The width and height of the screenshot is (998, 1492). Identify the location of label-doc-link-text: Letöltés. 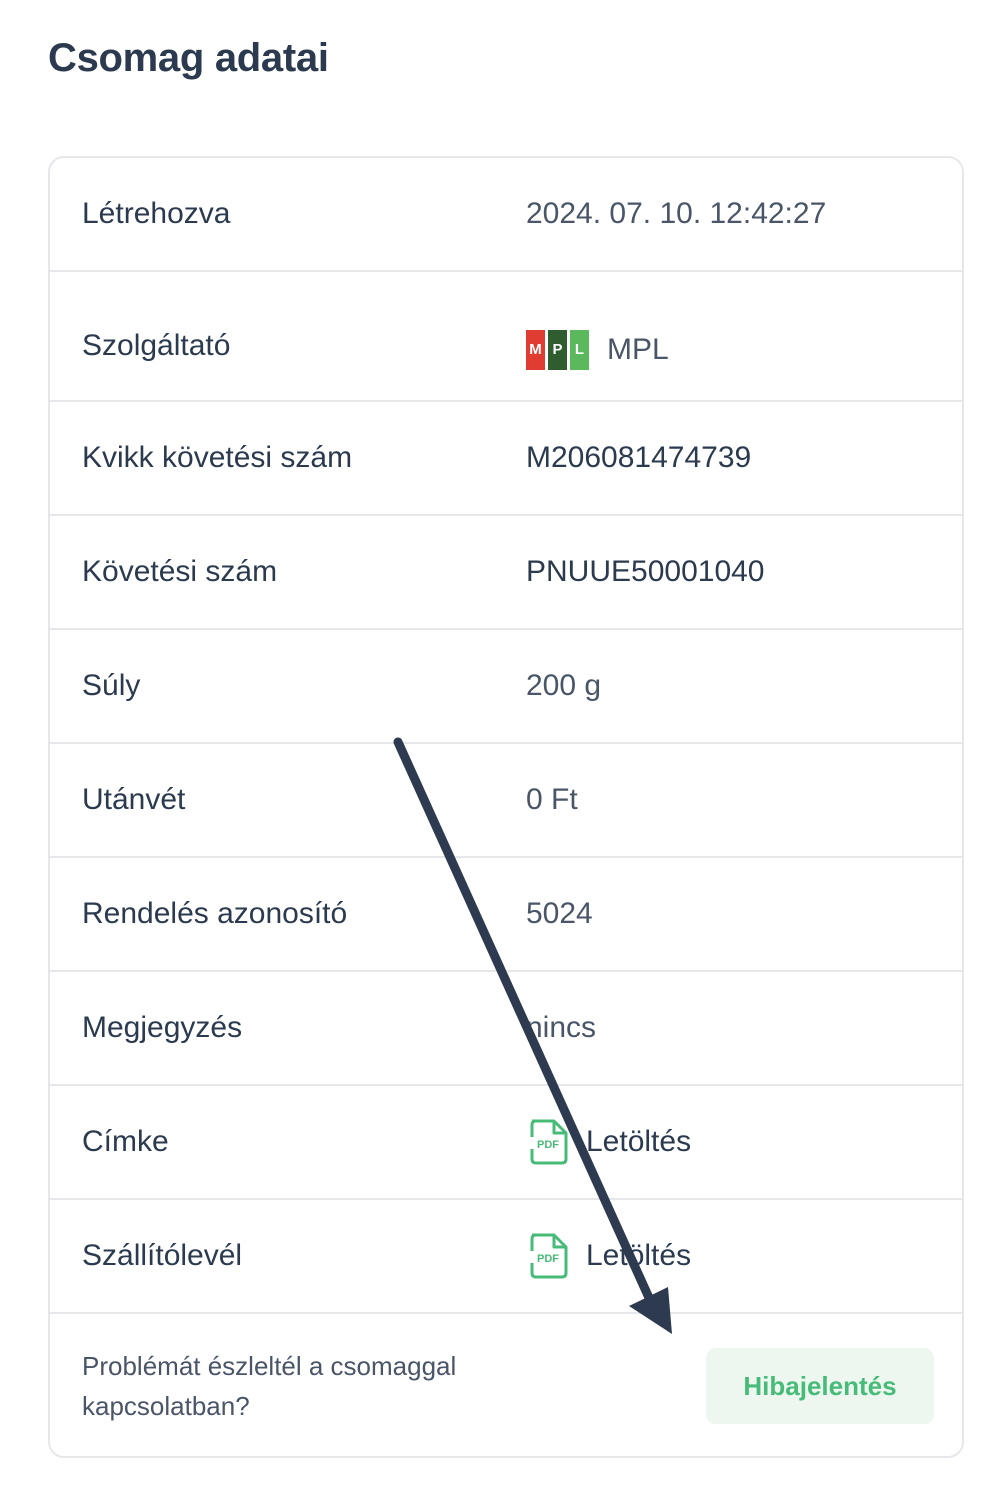
(638, 1142).